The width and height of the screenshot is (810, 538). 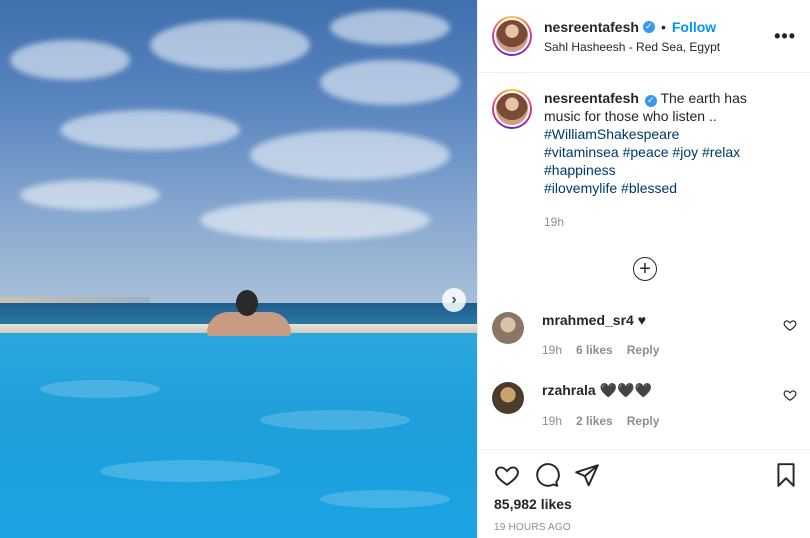 What do you see at coordinates (507, 475) in the screenshot?
I see `heart-icon` at bounding box center [507, 475].